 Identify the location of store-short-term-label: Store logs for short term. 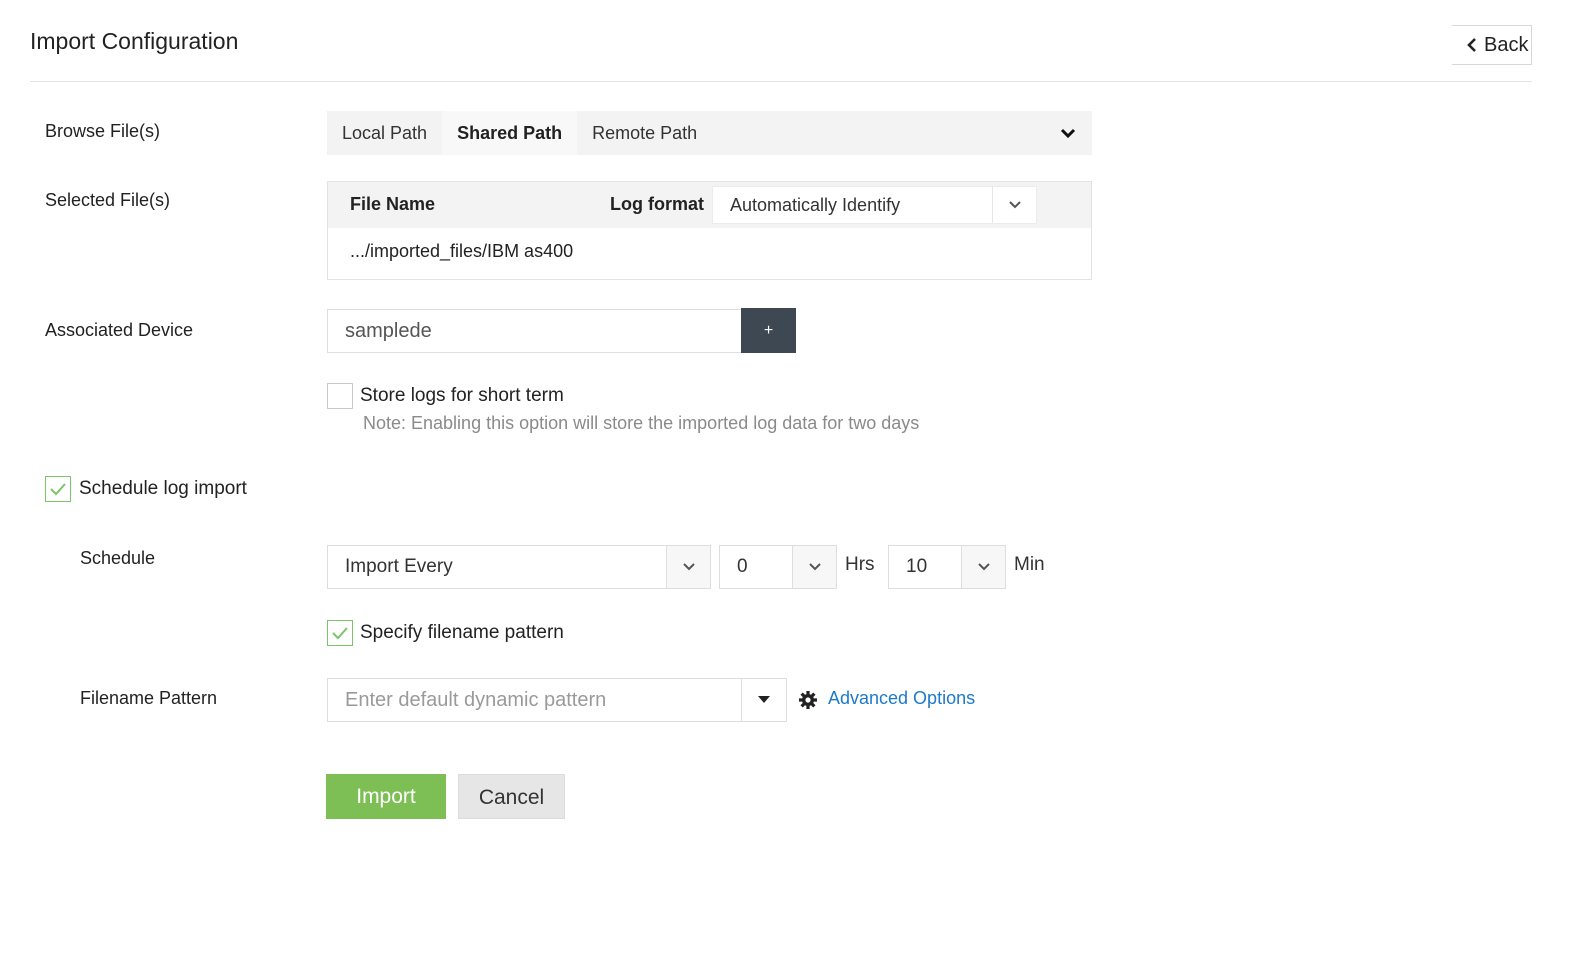
(462, 395).